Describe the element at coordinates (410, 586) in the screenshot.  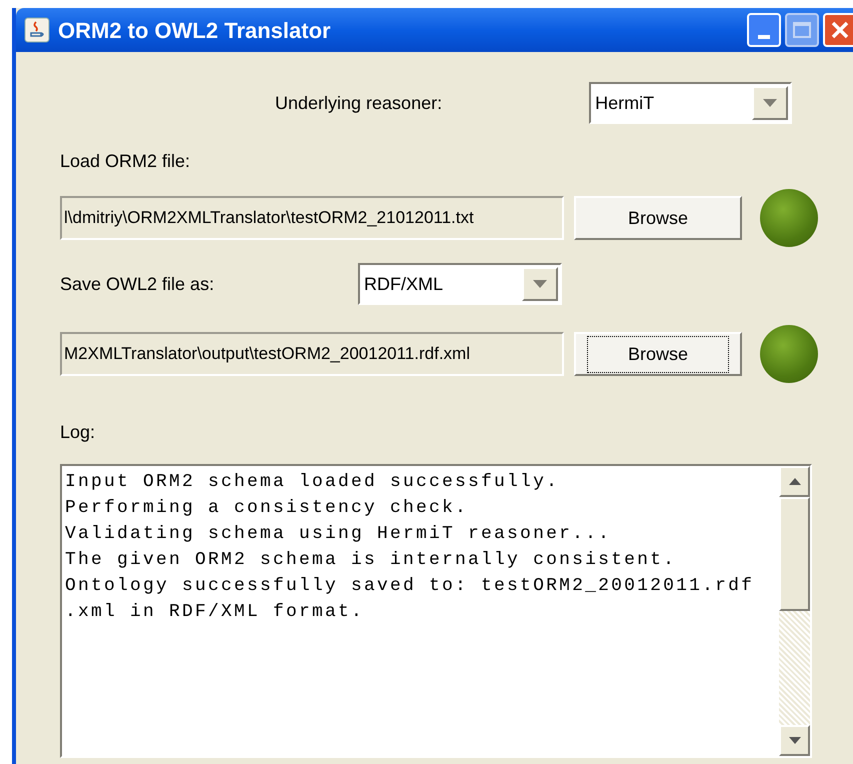
I see `log-line: Ontology successfully saved to: testORM2_20012011.rdf` at that location.